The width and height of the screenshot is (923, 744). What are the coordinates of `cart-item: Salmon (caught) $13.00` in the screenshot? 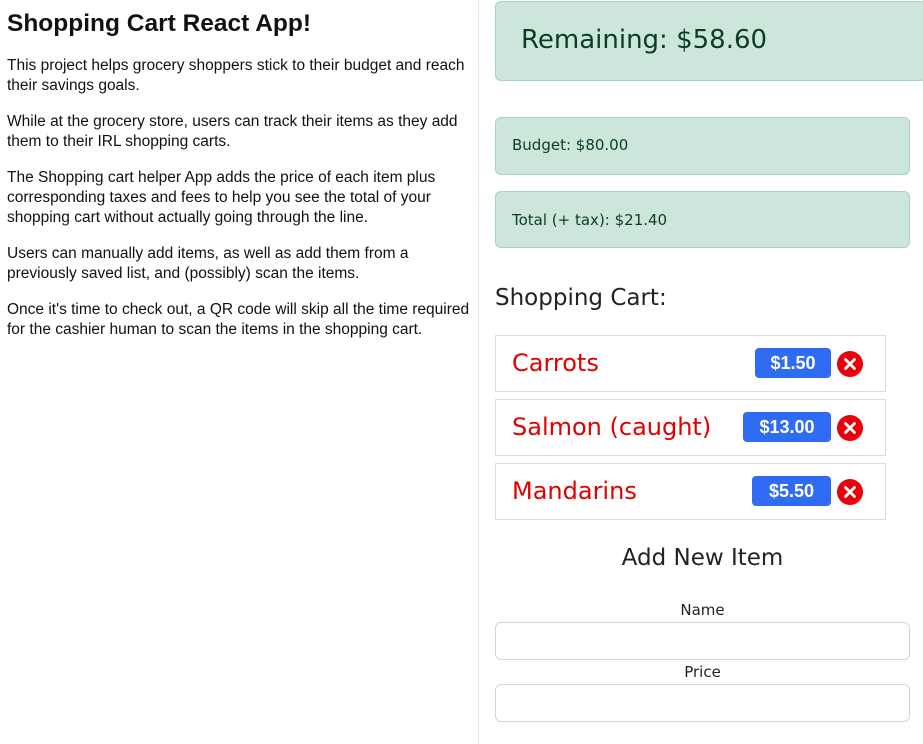 It's located at (690, 427).